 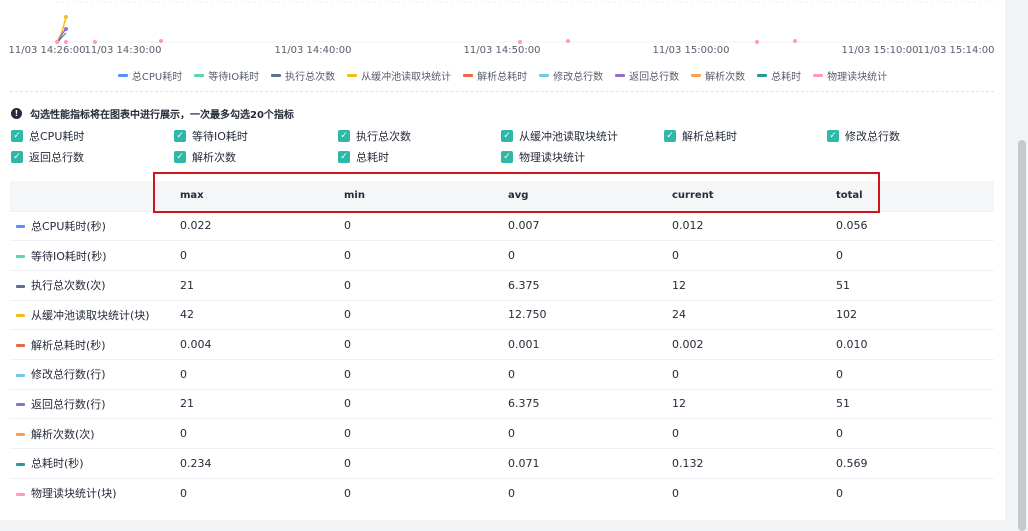 What do you see at coordinates (303, 75) in the screenshot?
I see `legend-item: 执行总次数` at bounding box center [303, 75].